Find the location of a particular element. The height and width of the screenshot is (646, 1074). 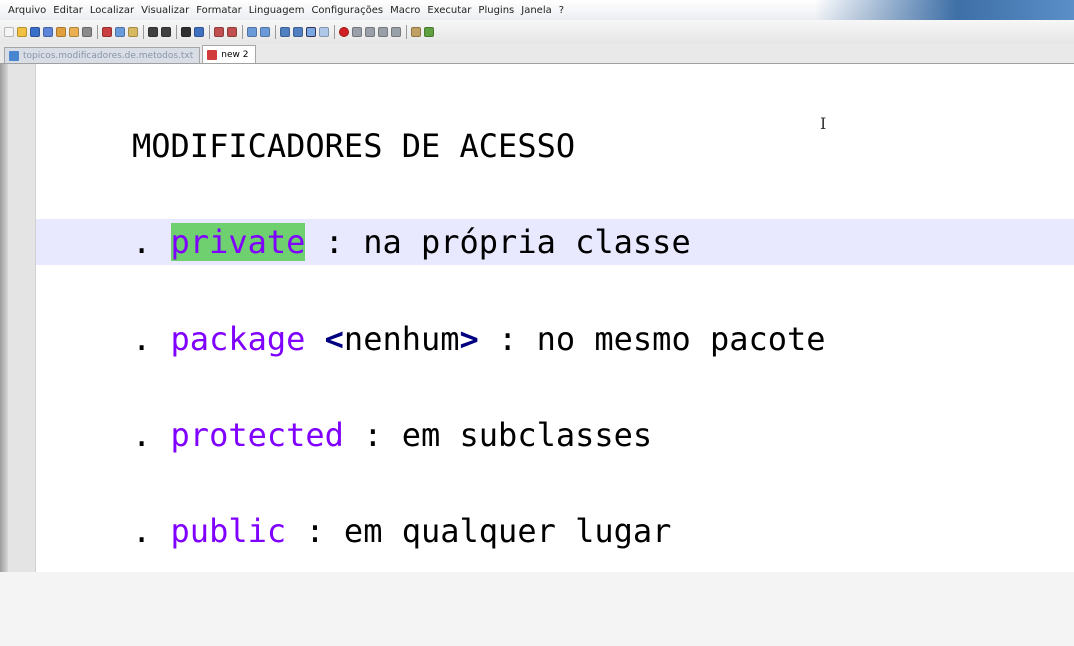

description: no mesmo pacote is located at coordinates (681, 339).